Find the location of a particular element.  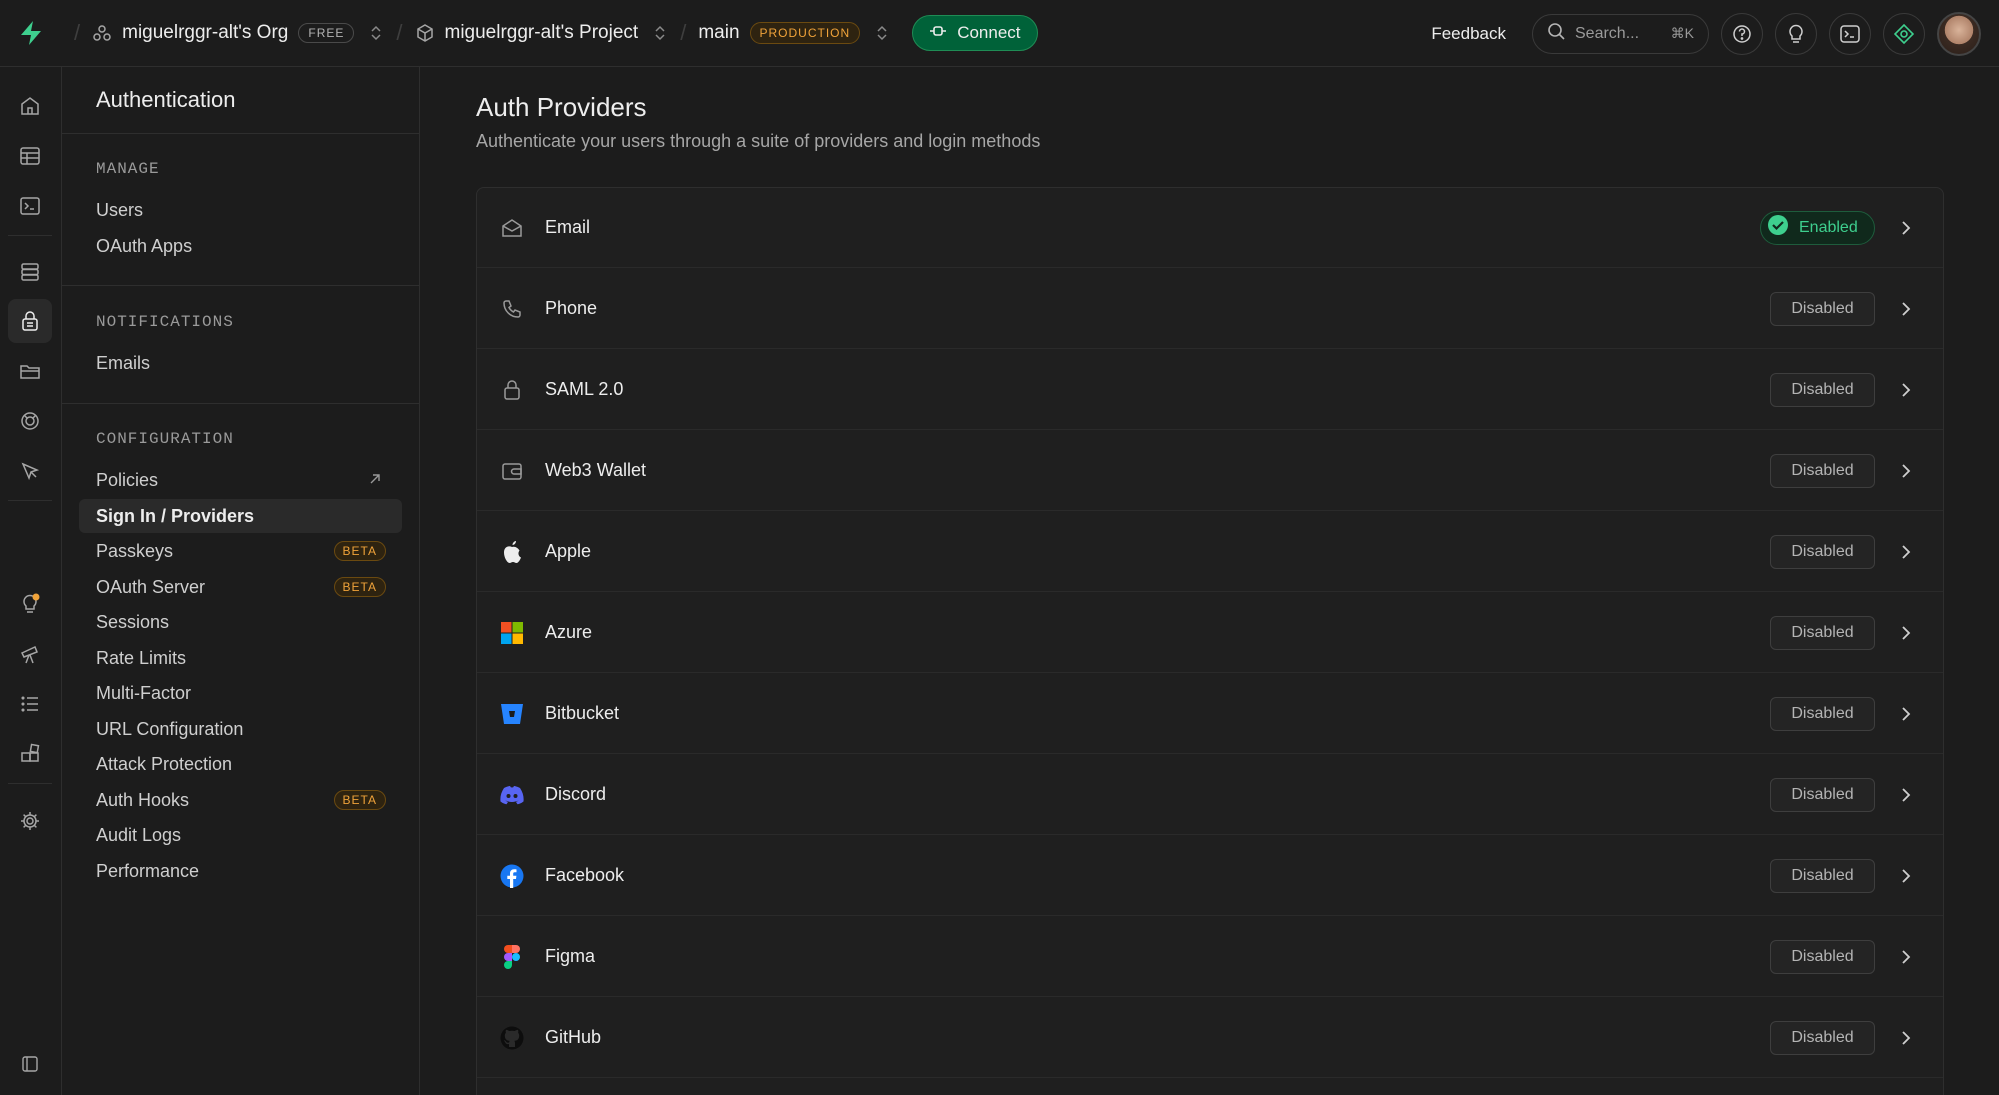

user-avatar is located at coordinates (1959, 33).